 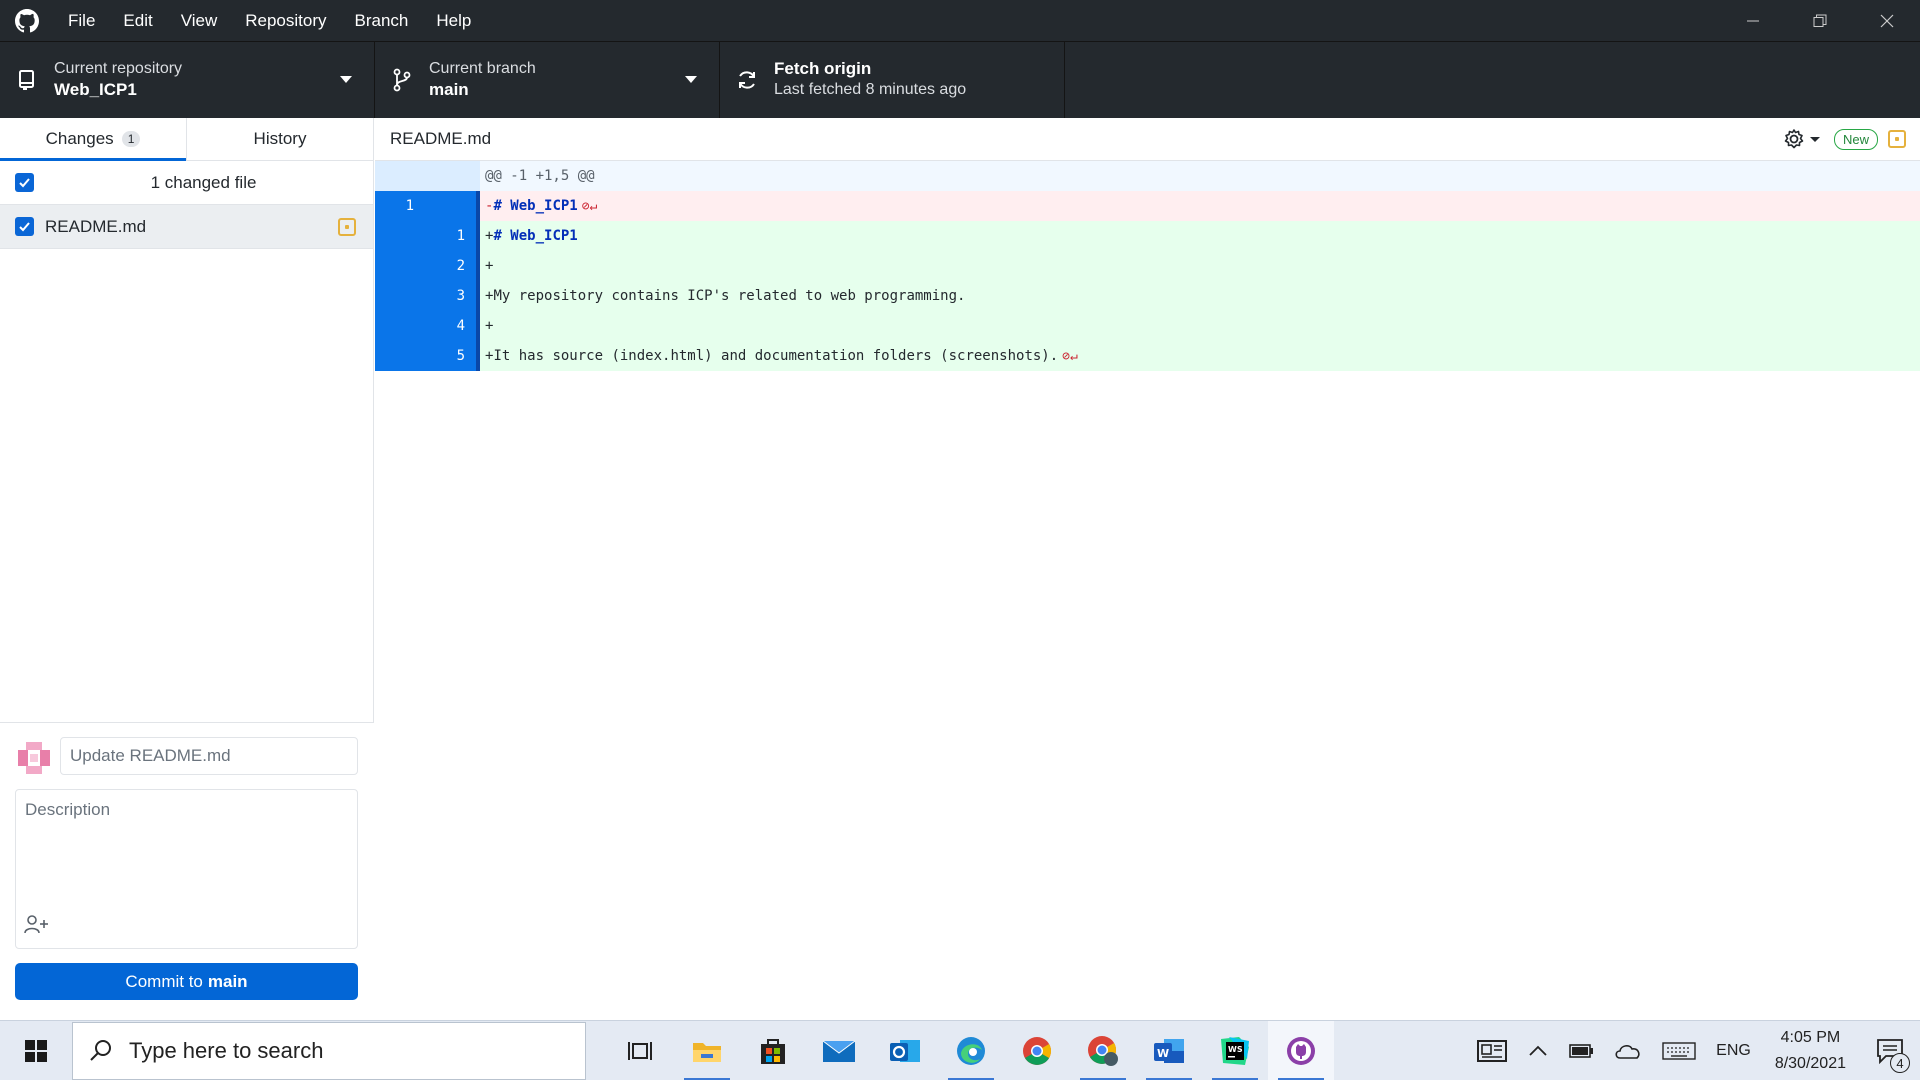 What do you see at coordinates (68, 809) in the screenshot?
I see `description-placeholder: Description` at bounding box center [68, 809].